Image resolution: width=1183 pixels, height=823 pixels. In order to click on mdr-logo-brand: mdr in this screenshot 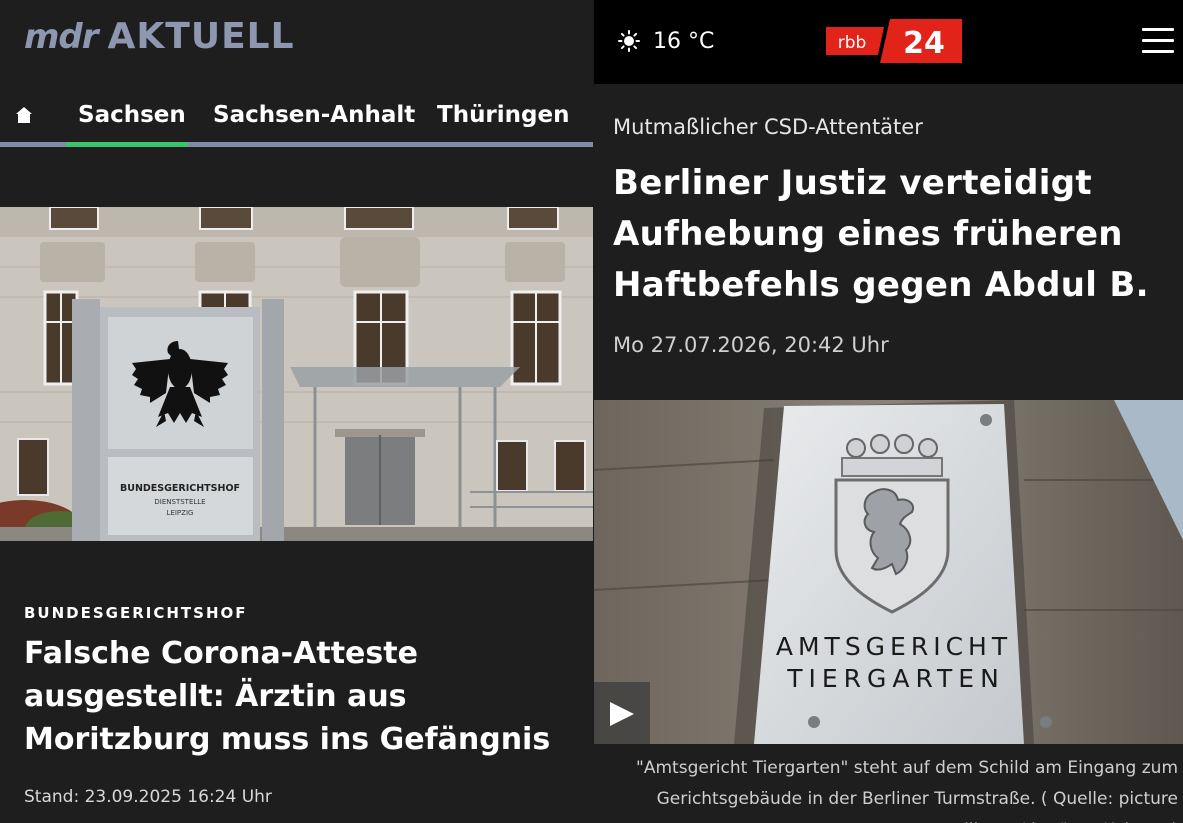, I will do `click(61, 37)`.